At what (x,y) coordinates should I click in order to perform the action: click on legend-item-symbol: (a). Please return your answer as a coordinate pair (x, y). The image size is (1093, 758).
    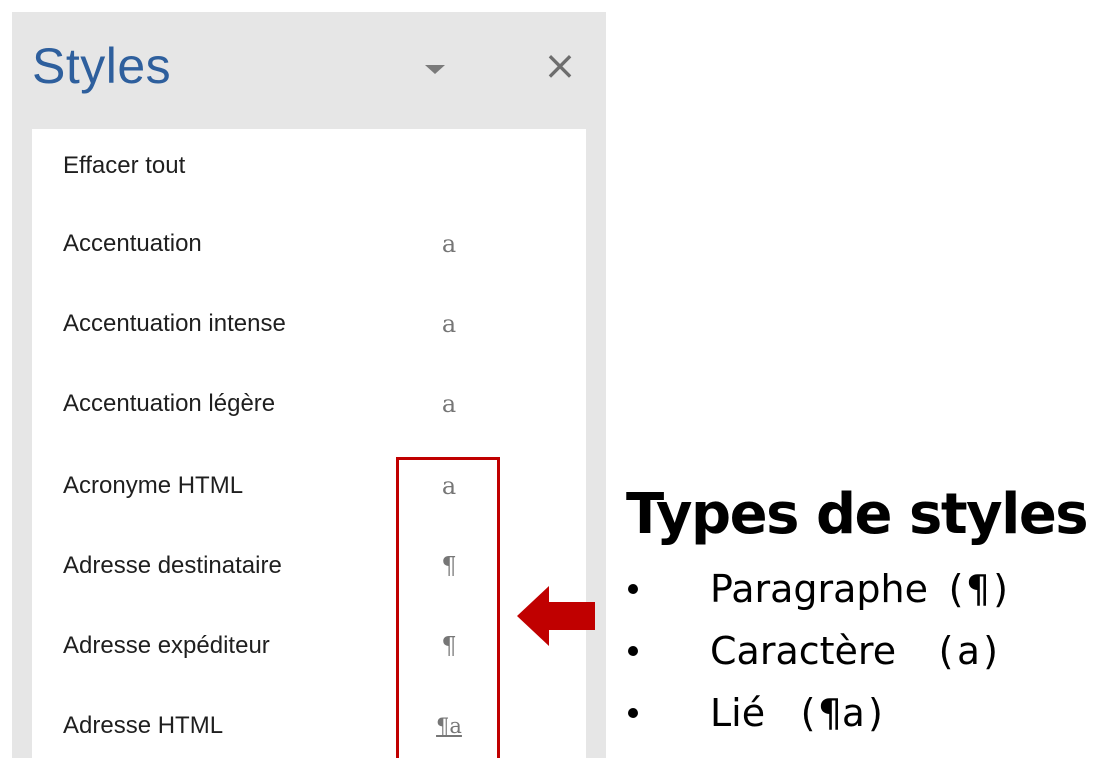
    Looking at the image, I should click on (968, 651).